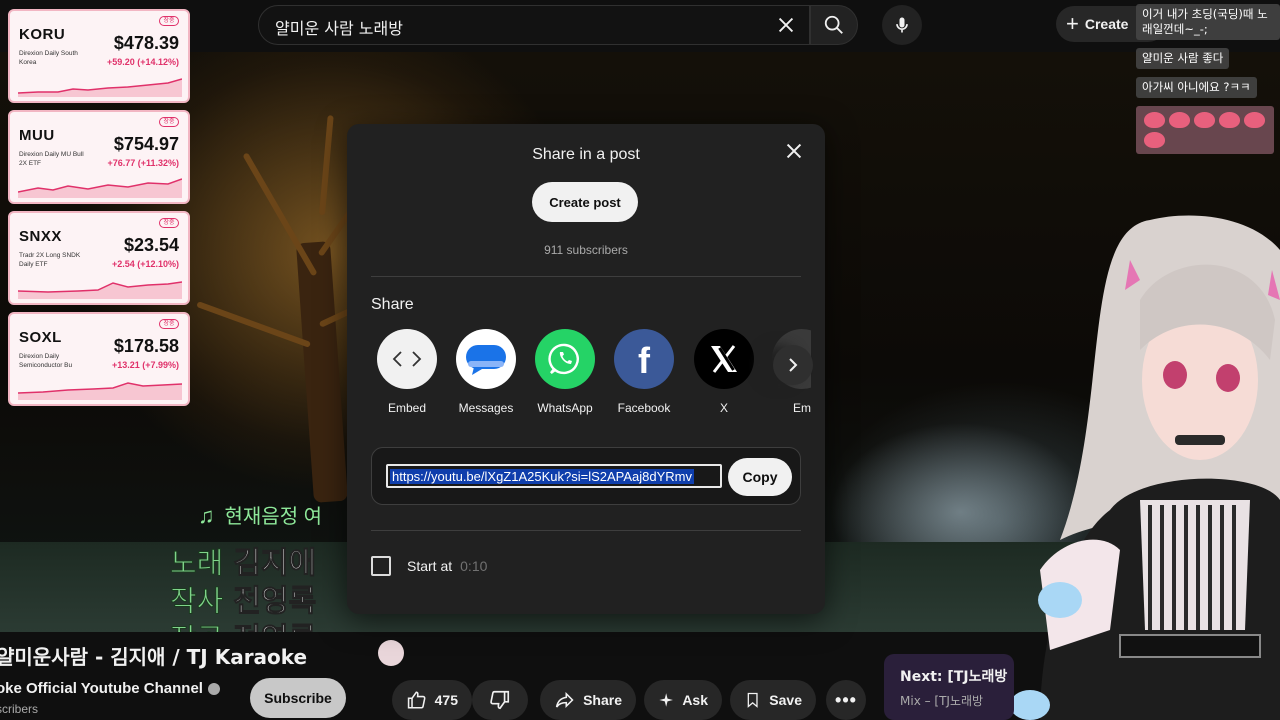  What do you see at coordinates (446, 700) in the screenshot?
I see `like-count: 475` at bounding box center [446, 700].